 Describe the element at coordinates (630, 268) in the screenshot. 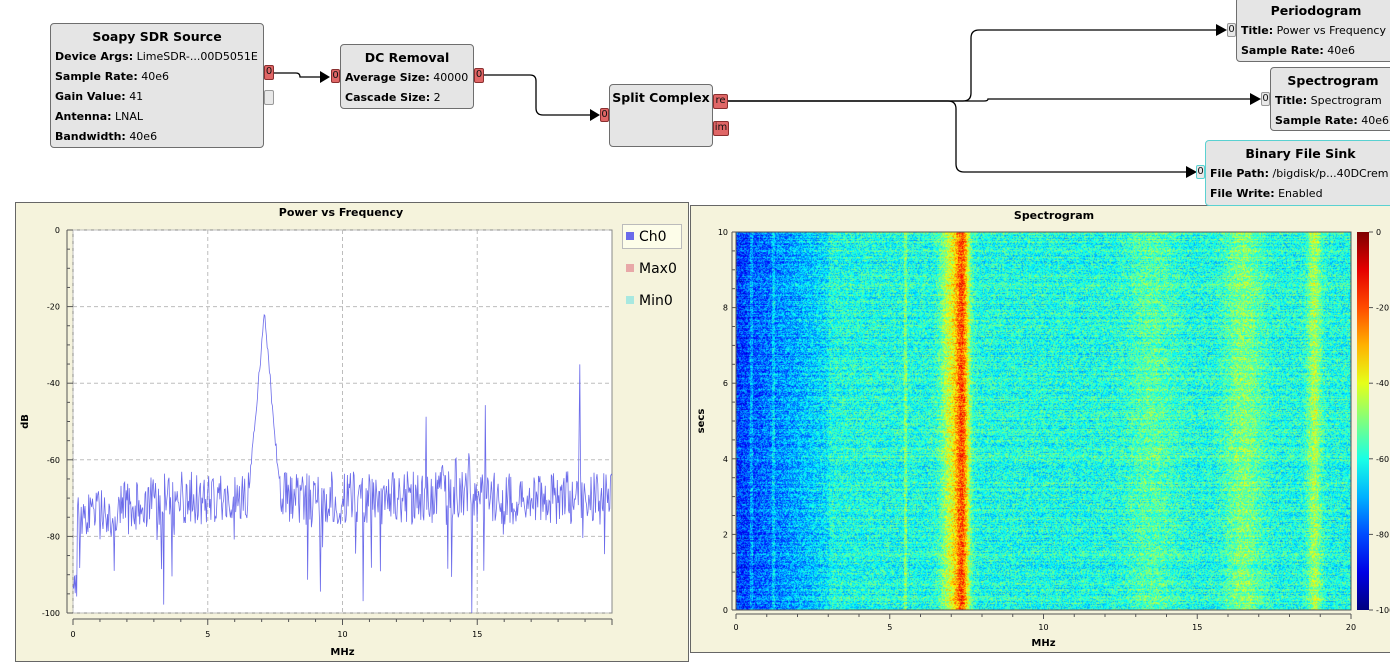

I see `legend-swatch-max0` at that location.